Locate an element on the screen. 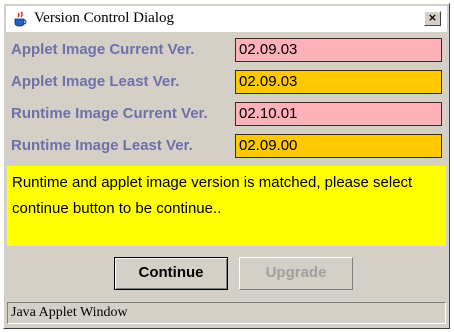  applet-least-version-field: 02.09.03 is located at coordinates (338, 82).